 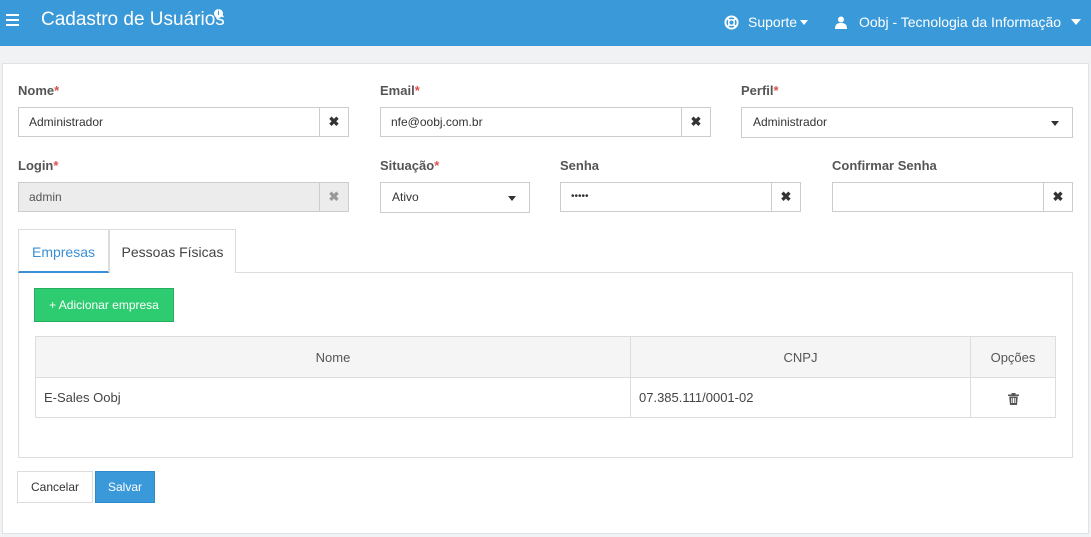 I want to click on senha-clear-button: ✖, so click(x=786, y=197).